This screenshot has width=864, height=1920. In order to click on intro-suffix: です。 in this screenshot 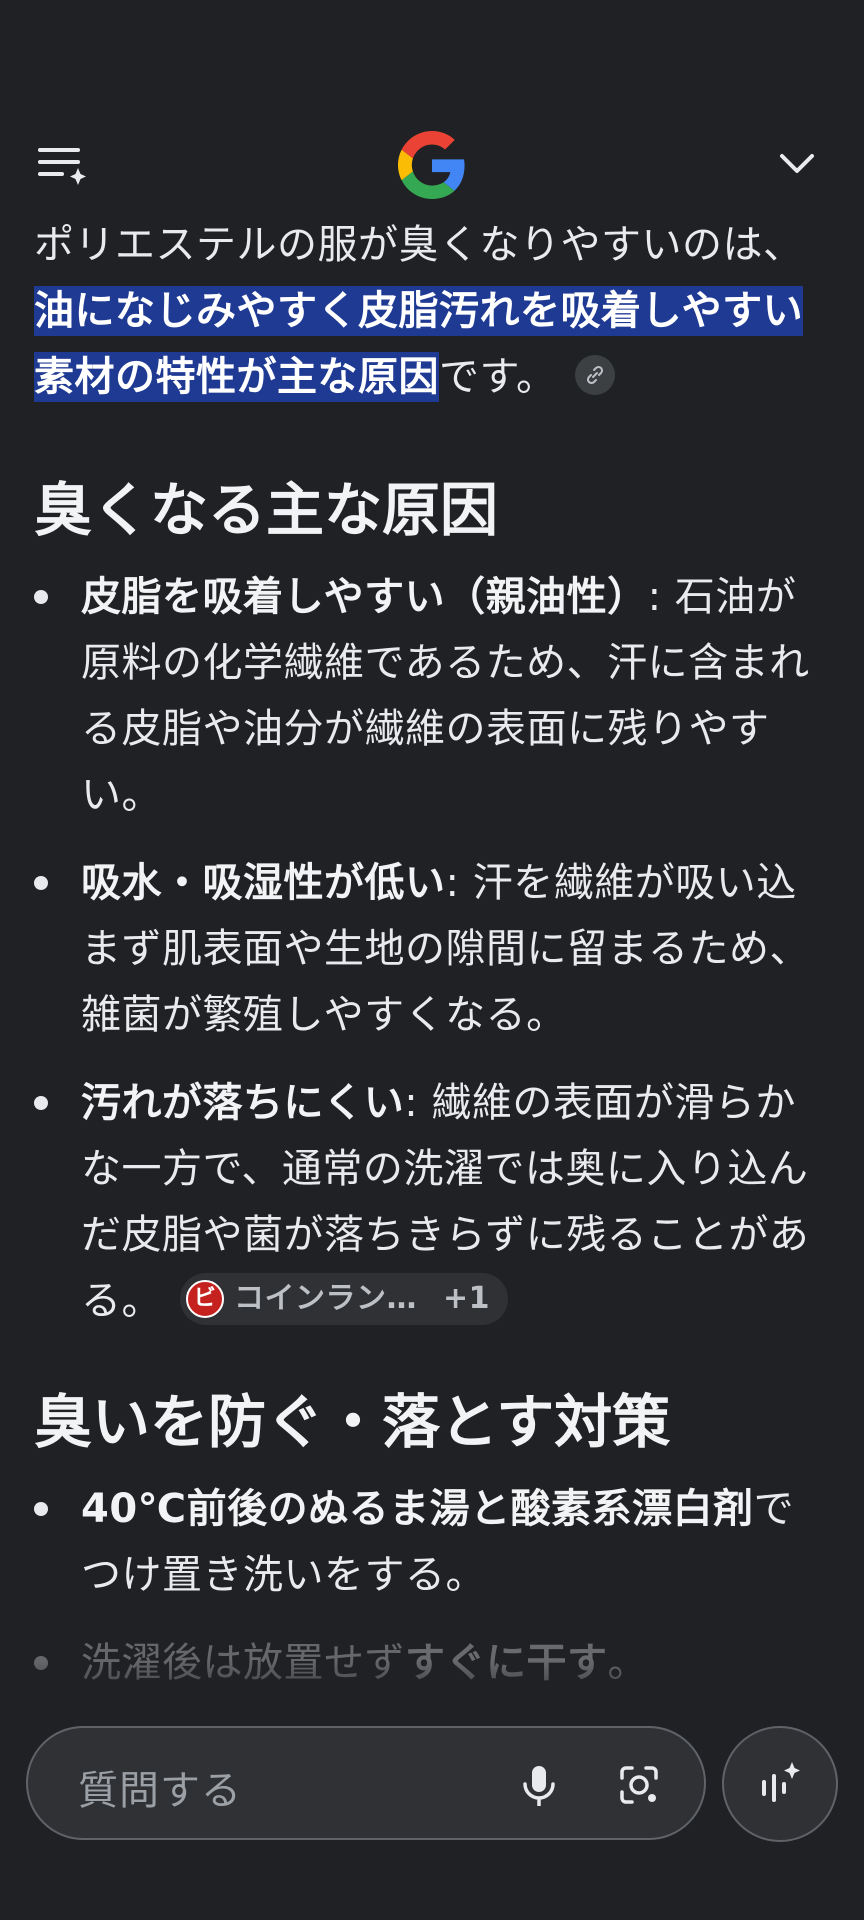, I will do `click(498, 377)`.